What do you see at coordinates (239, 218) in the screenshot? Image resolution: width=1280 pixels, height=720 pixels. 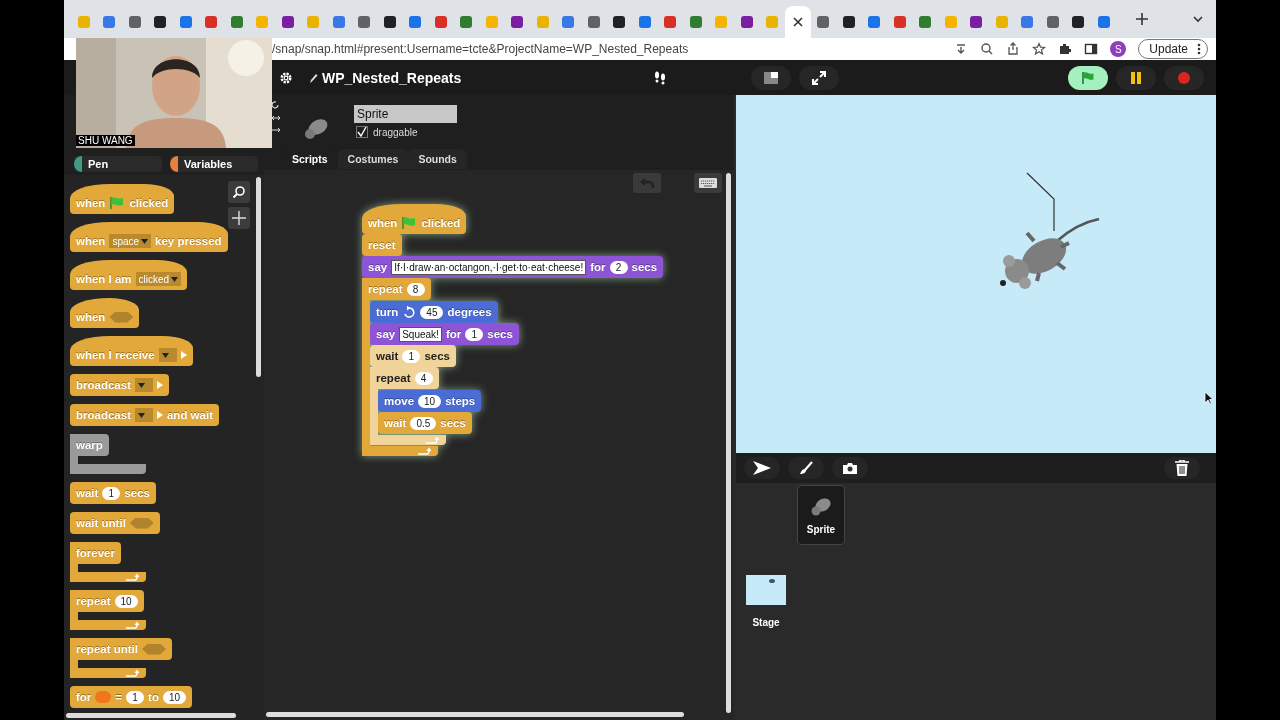 I see `add-block-button` at bounding box center [239, 218].